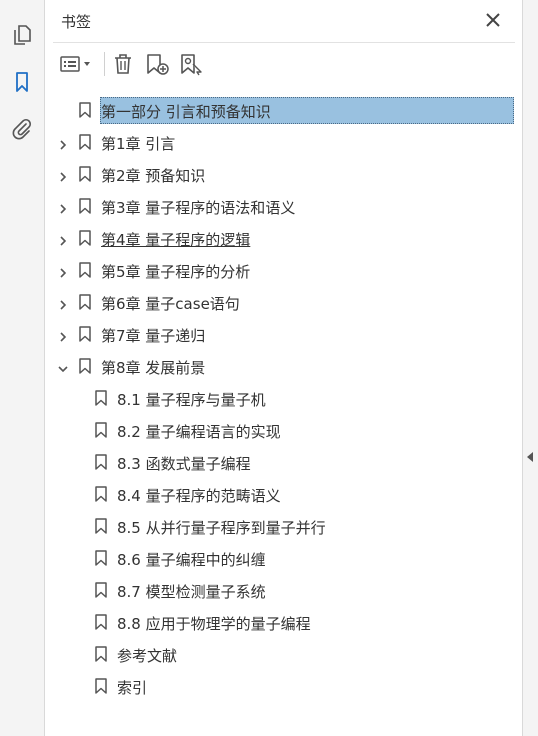 The image size is (538, 736). I want to click on bookmark-item: 8.5 从并行量子程序到量子并行, so click(283, 526).